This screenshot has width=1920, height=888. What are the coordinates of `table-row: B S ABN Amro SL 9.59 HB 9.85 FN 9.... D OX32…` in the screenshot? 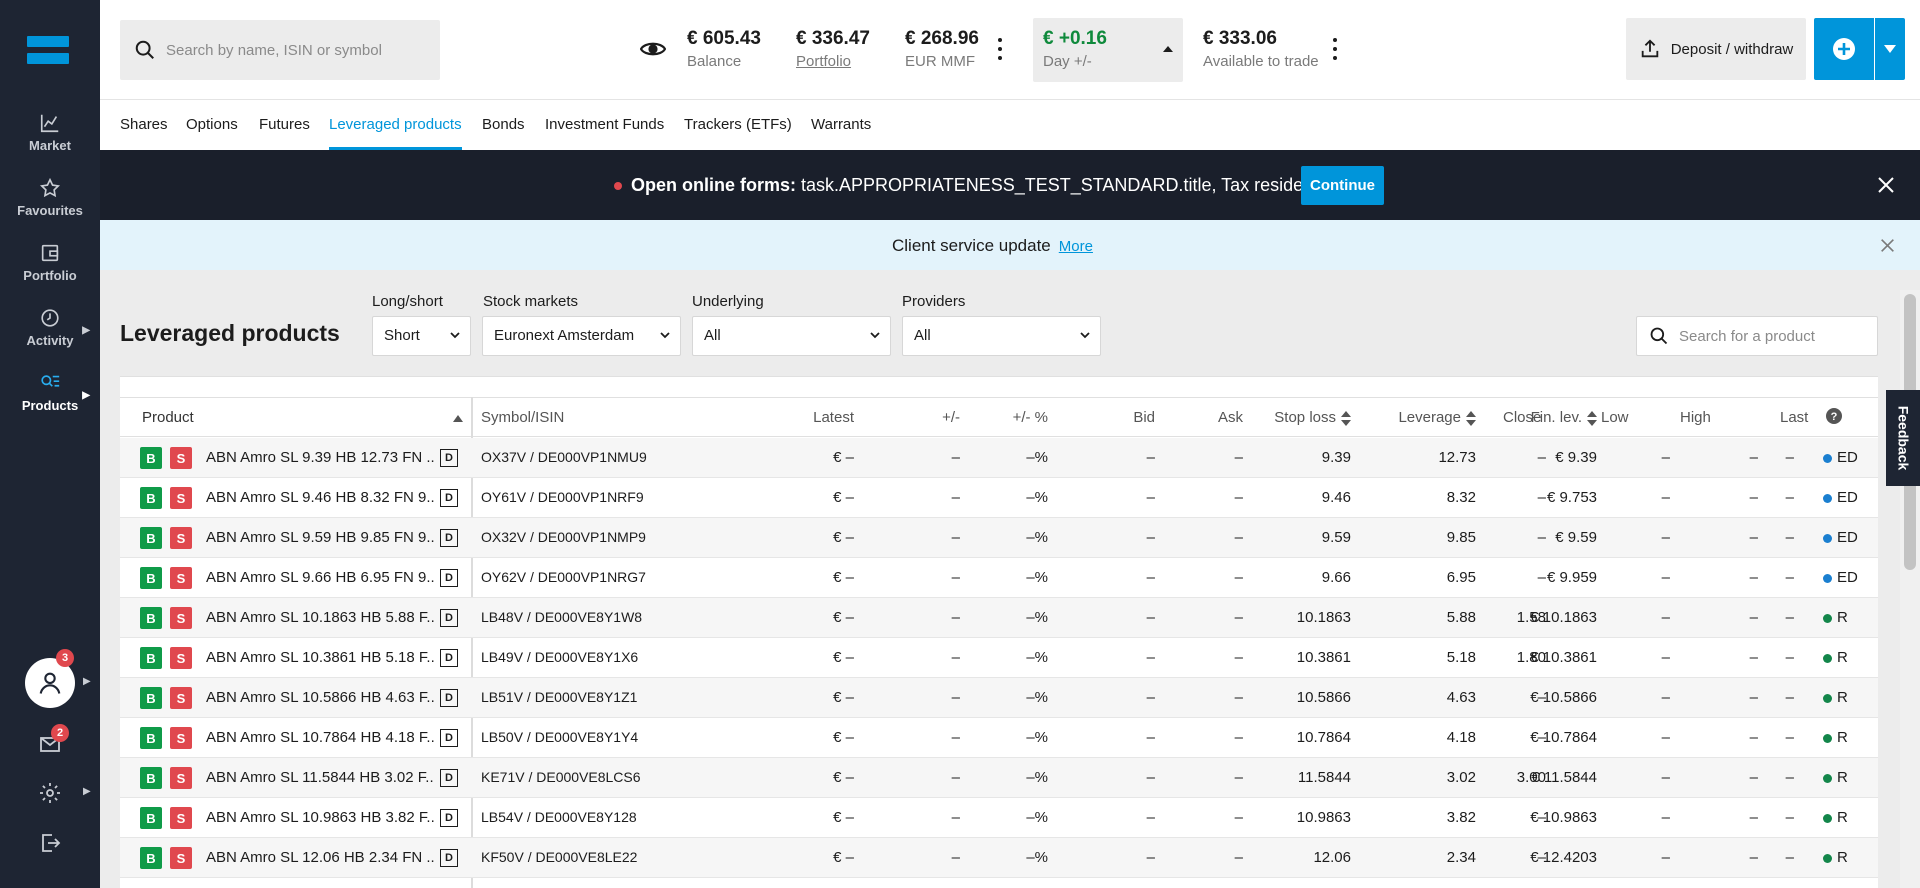 It's located at (999, 538).